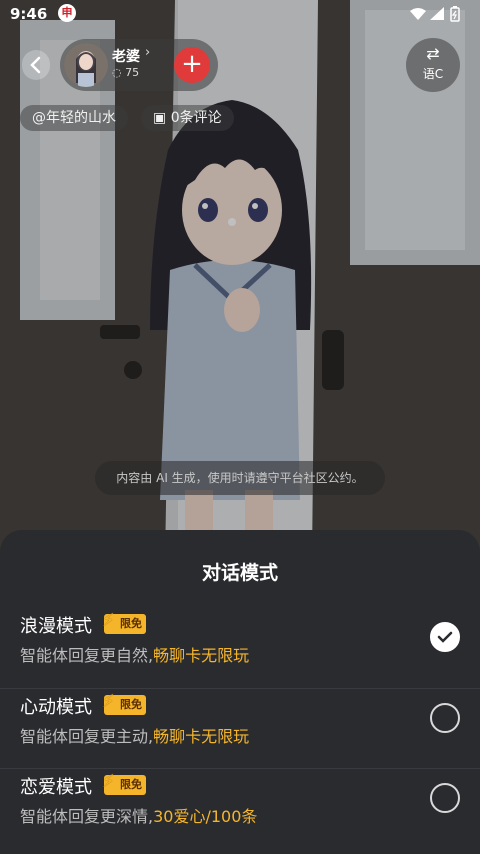  Describe the element at coordinates (29, 14) in the screenshot. I see `status-time: 9:46` at that location.